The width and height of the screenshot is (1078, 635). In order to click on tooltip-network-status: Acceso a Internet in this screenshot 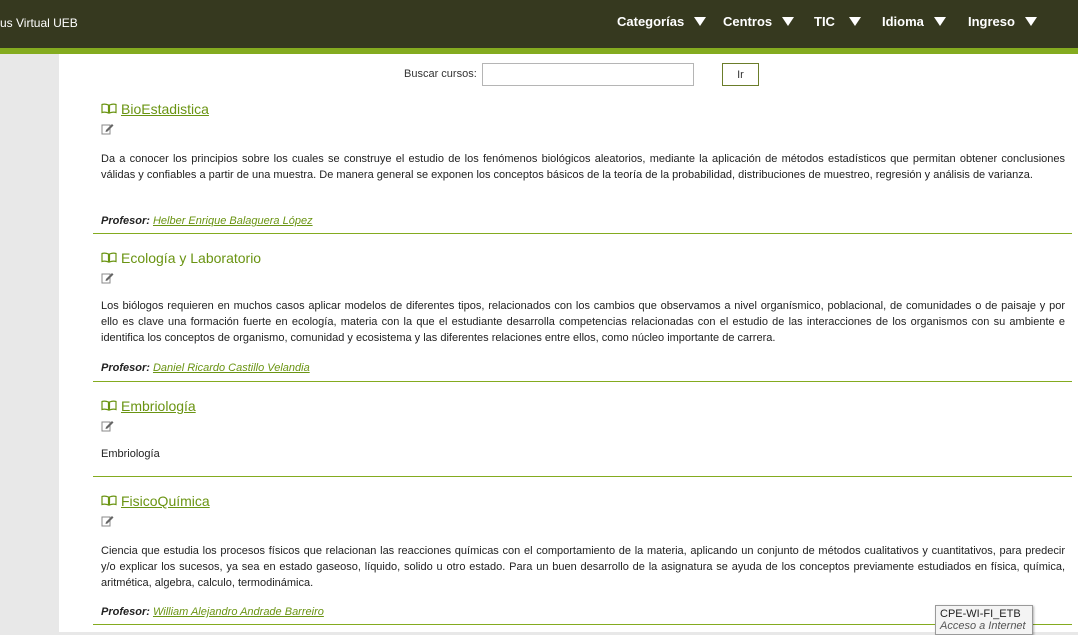, I will do `click(983, 626)`.